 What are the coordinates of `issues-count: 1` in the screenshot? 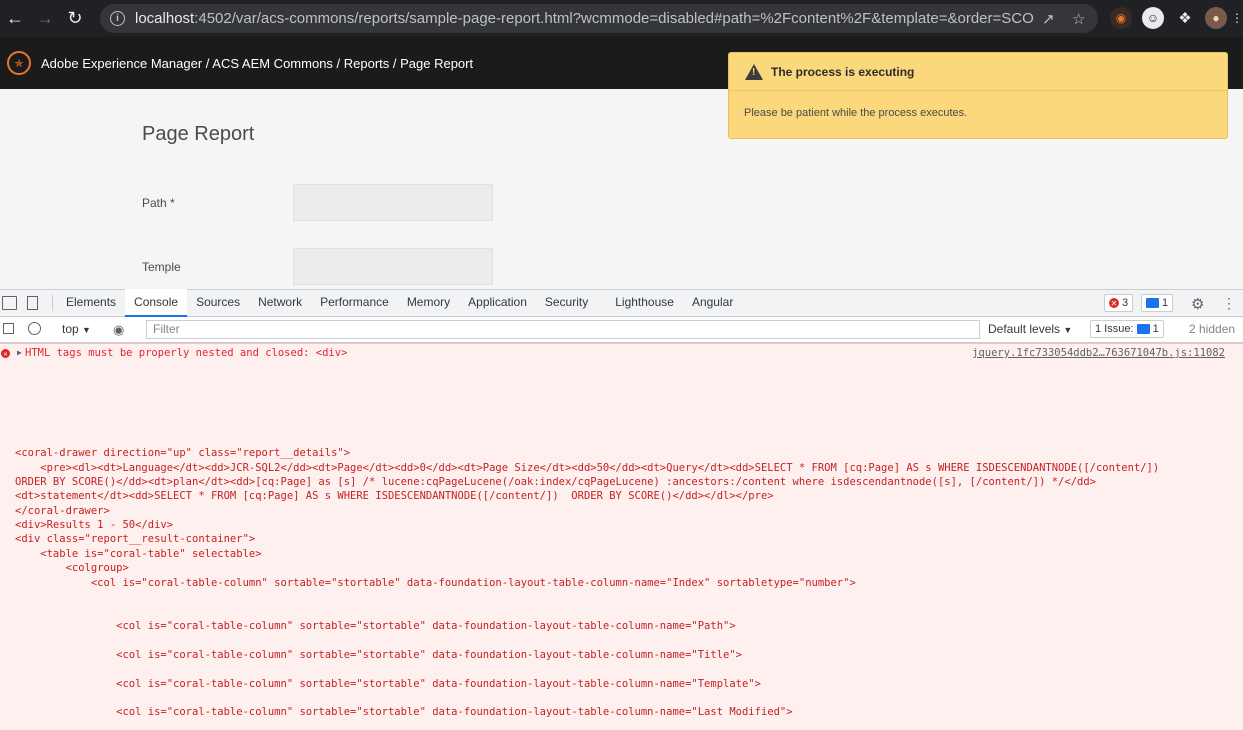 It's located at (1155, 329).